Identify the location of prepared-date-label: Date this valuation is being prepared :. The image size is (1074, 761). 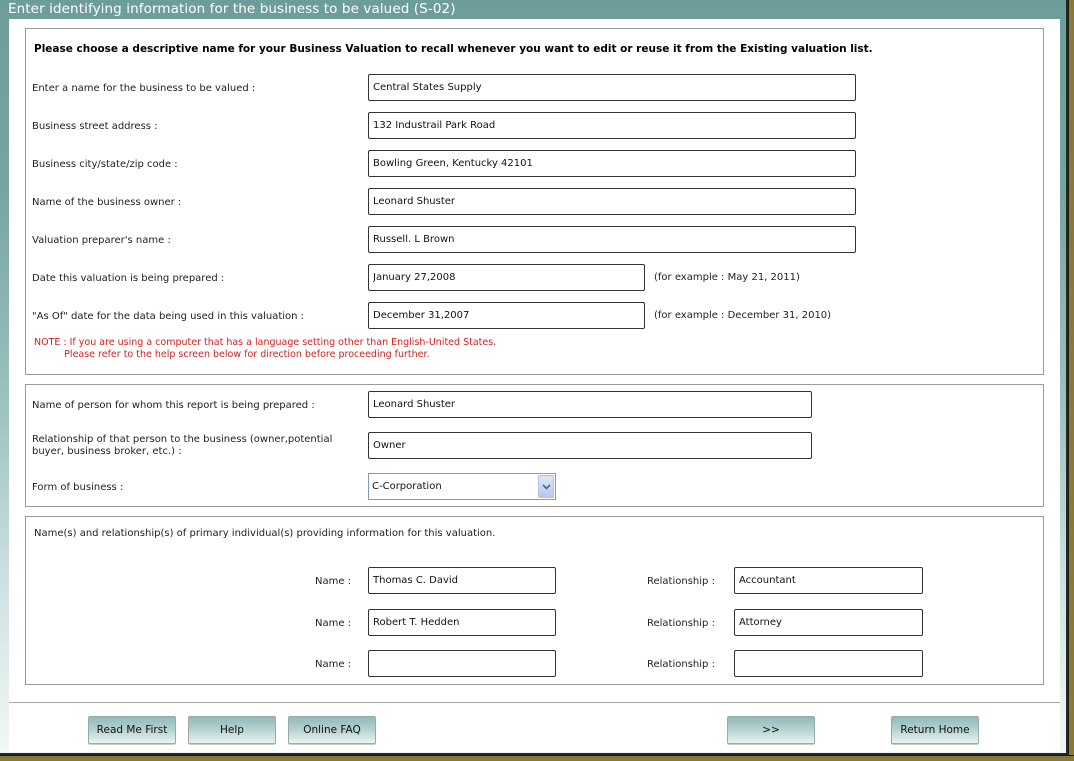
(128, 278).